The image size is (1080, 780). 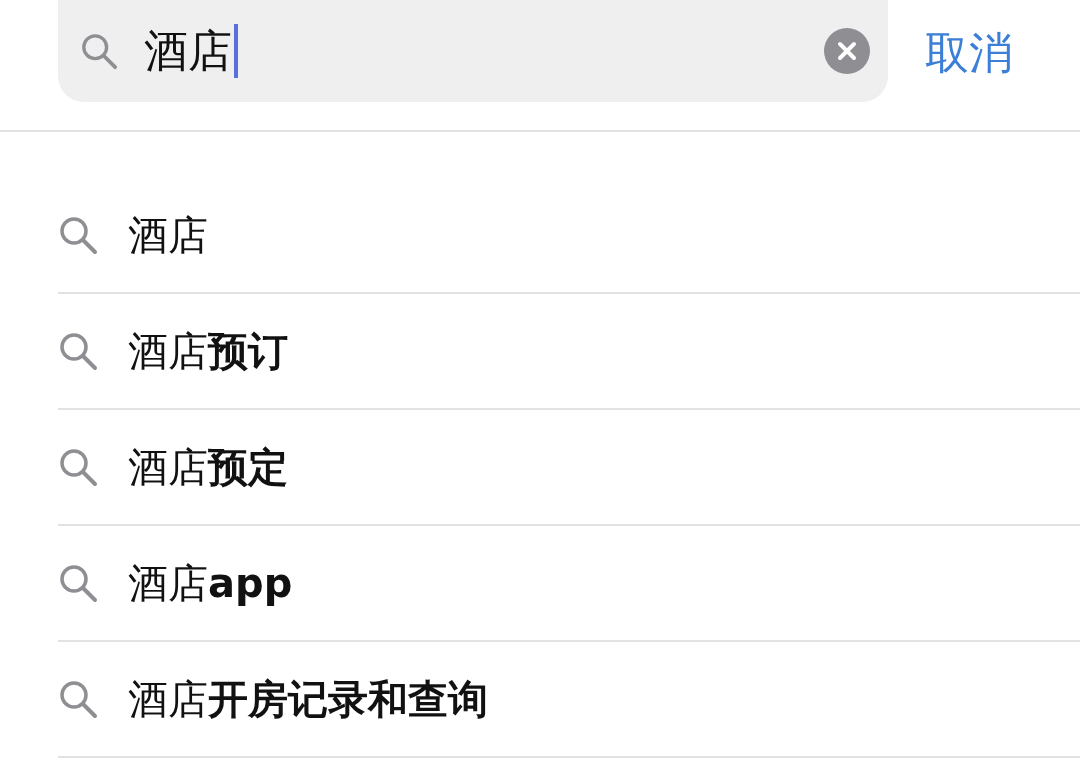 I want to click on suggestion-item: 酒店开房记录和查询, so click(x=569, y=700).